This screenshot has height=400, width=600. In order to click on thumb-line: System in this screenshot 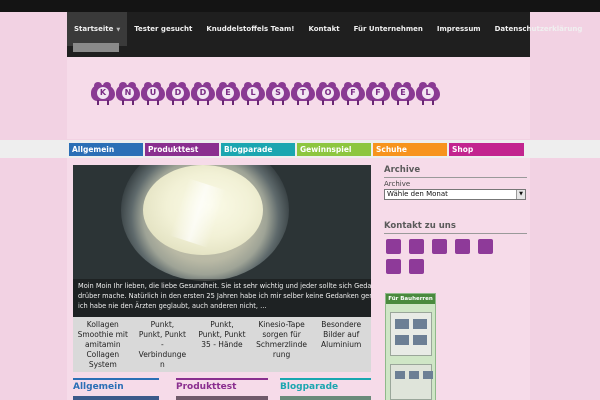, I will do `click(102, 364)`.